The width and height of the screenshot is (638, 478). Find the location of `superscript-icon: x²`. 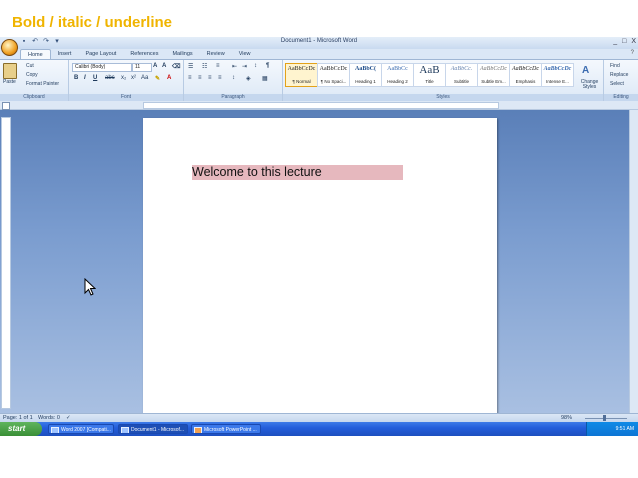

superscript-icon: x² is located at coordinates (133, 78).